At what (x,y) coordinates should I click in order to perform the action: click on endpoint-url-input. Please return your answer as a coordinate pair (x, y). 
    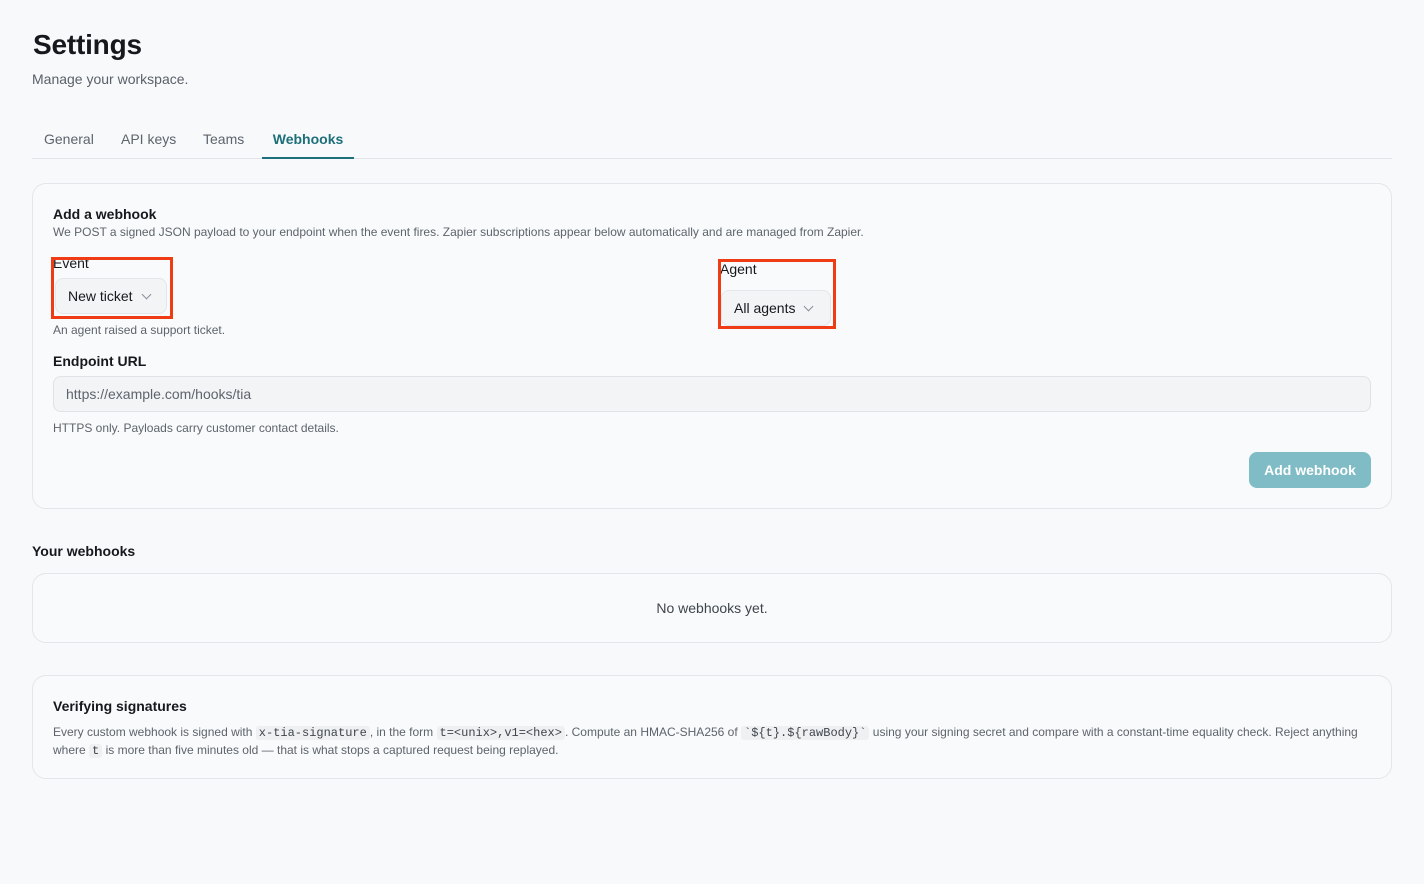
    Looking at the image, I should click on (712, 394).